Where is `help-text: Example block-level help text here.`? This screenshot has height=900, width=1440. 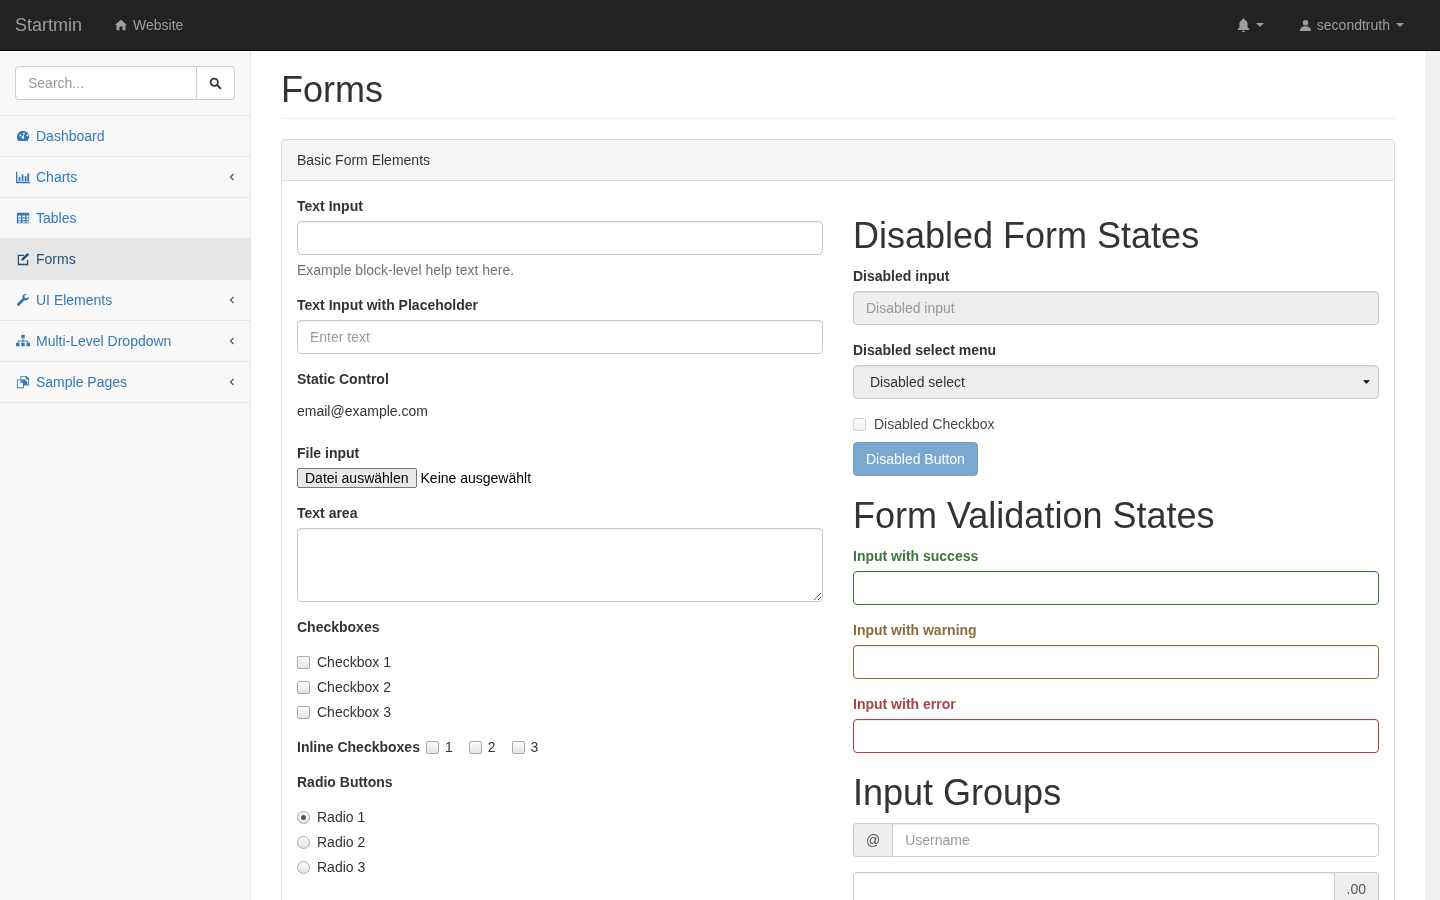
help-text: Example block-level help text here. is located at coordinates (406, 270).